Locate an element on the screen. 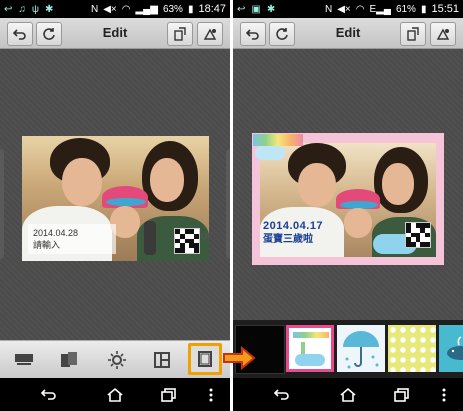  signal-icon: E▂▄ is located at coordinates (380, 9).